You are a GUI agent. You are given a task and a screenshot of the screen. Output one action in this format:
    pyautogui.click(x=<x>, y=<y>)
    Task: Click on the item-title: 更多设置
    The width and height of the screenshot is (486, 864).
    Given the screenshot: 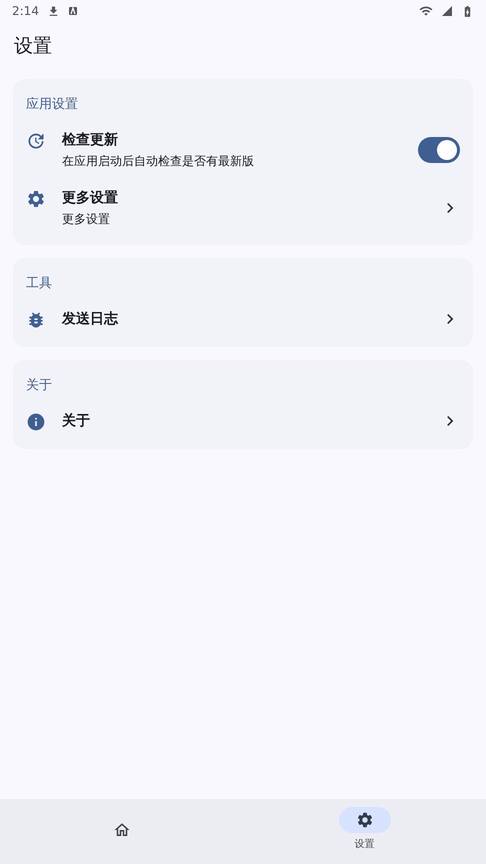 What is the action you would take?
    pyautogui.click(x=90, y=198)
    